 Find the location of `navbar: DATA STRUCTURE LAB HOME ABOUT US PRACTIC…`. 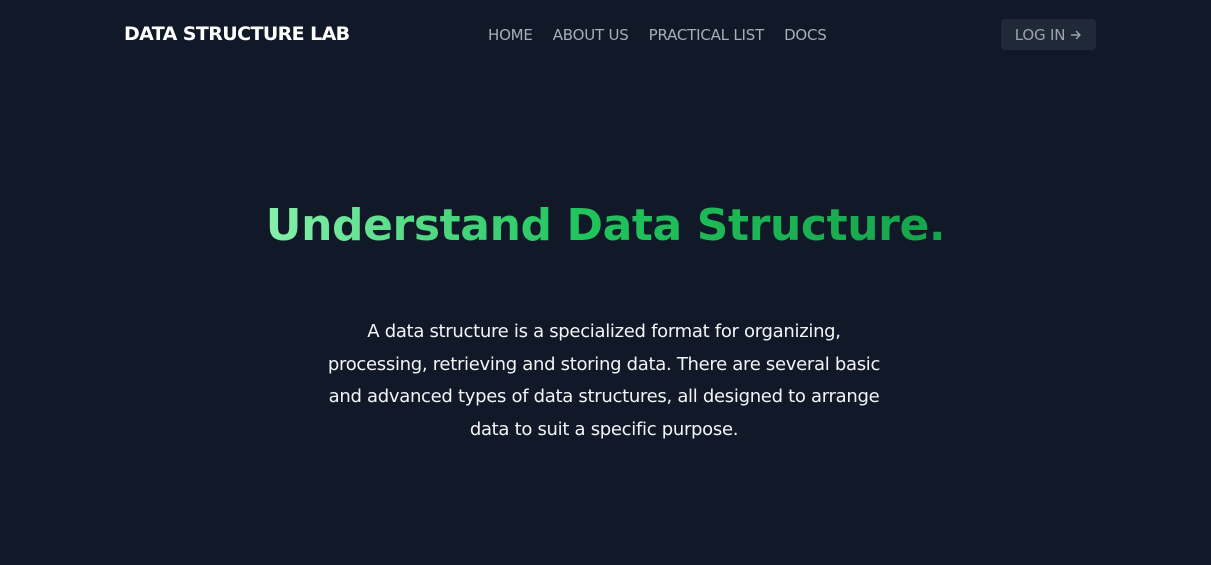

navbar: DATA STRUCTURE LAB HOME ABOUT US PRACTIC… is located at coordinates (605, 36).